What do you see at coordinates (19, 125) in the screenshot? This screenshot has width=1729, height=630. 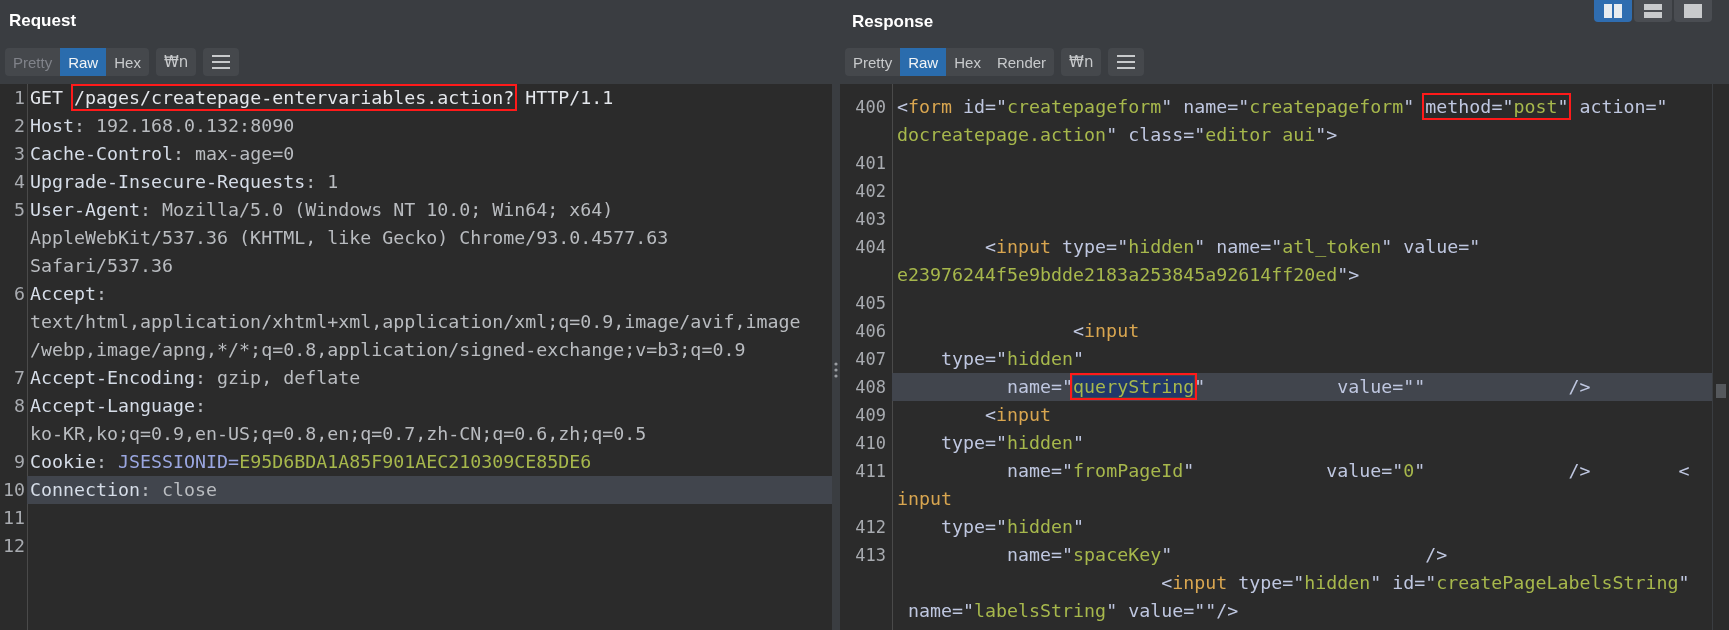 I see `line-number: 2` at bounding box center [19, 125].